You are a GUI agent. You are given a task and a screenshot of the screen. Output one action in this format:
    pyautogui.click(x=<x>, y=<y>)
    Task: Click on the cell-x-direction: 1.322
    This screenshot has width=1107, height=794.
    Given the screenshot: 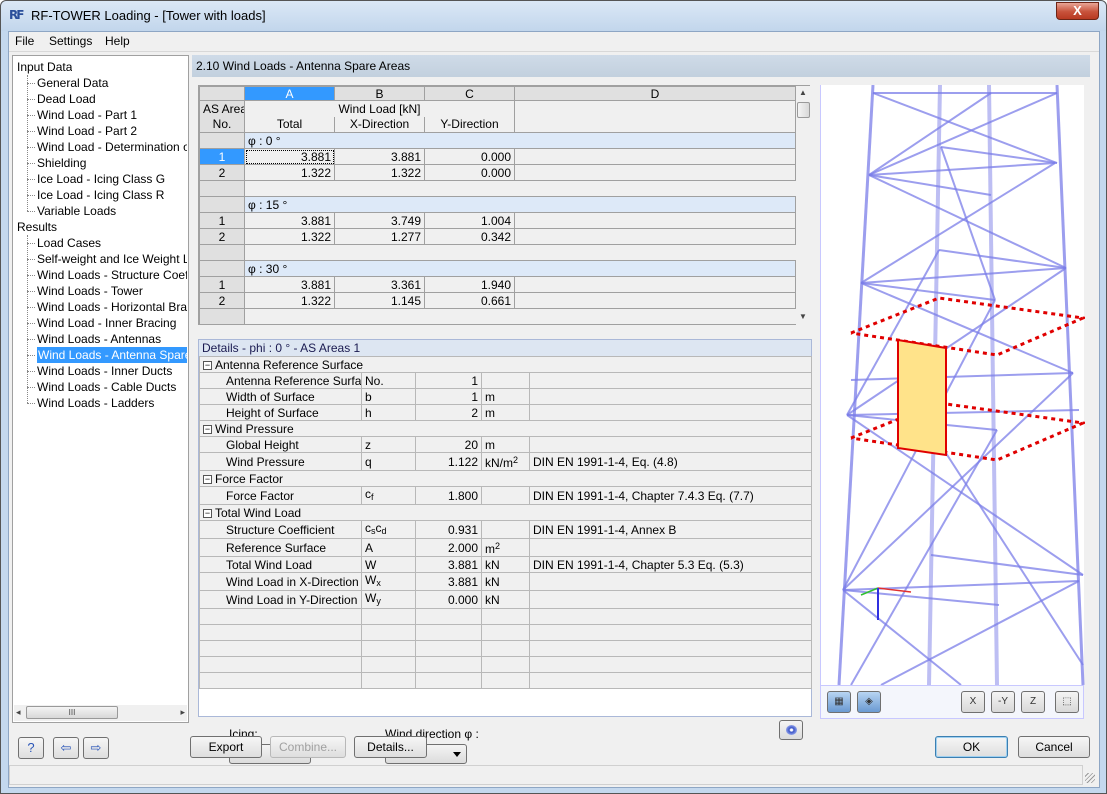 What is the action you would take?
    pyautogui.click(x=379, y=172)
    